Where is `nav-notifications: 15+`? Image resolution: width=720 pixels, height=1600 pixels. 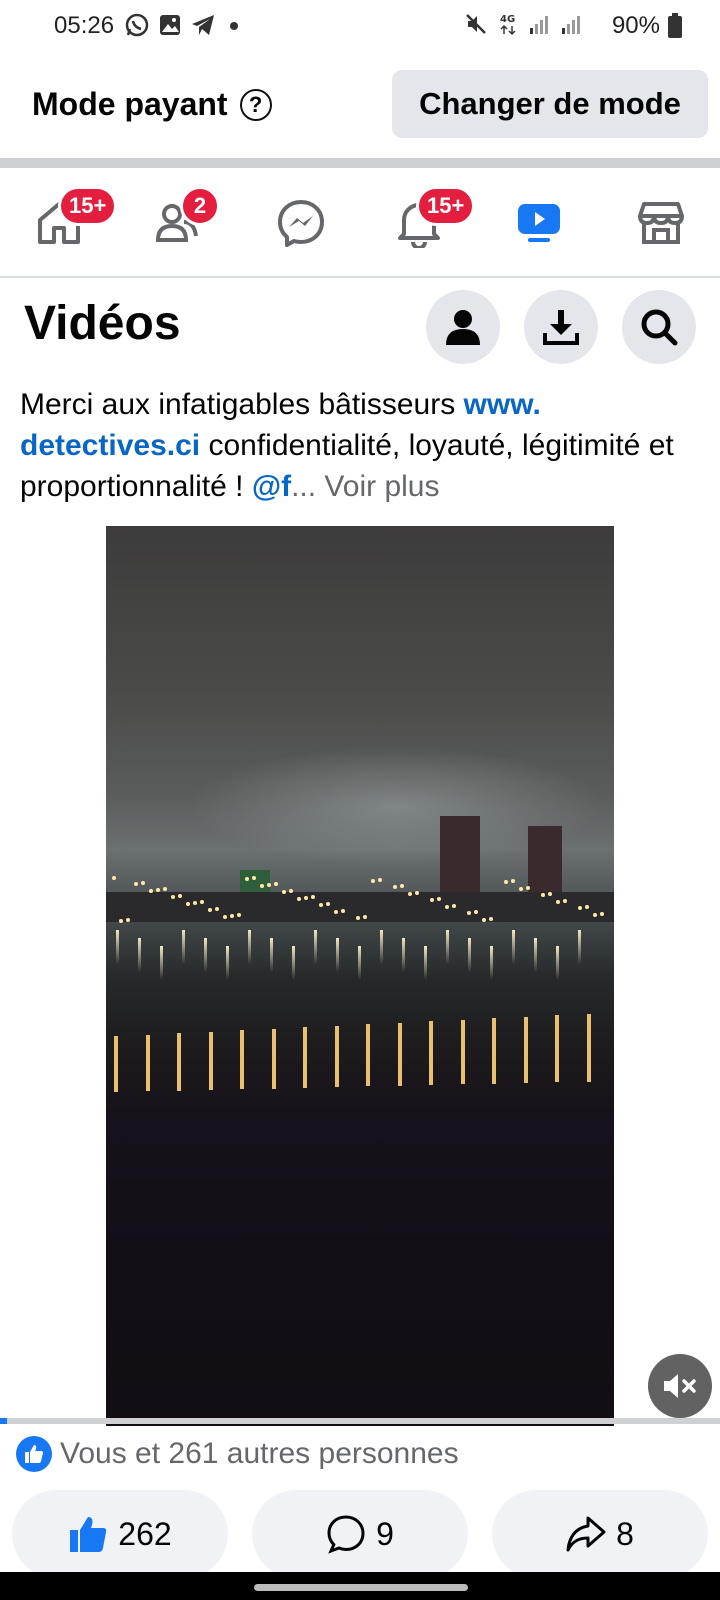
nav-notifications: 15+ is located at coordinates (431, 221).